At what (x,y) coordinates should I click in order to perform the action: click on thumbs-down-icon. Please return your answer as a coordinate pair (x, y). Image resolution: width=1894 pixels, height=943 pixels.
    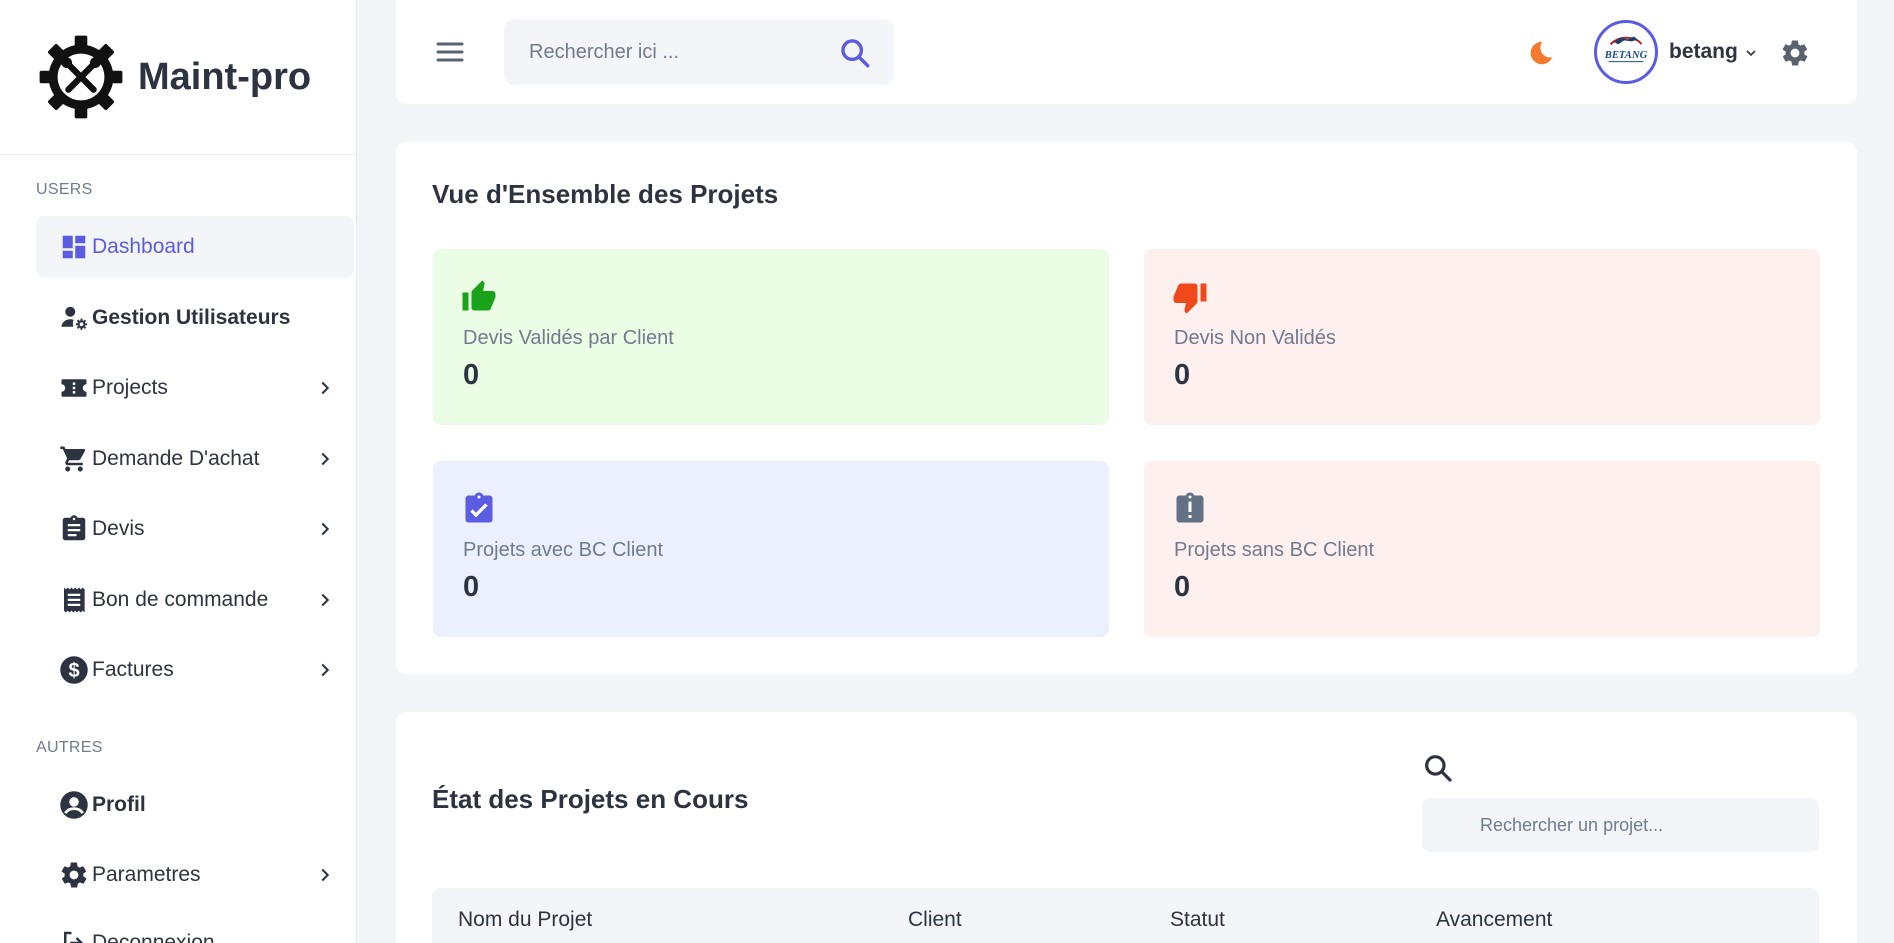
    Looking at the image, I should click on (1190, 298).